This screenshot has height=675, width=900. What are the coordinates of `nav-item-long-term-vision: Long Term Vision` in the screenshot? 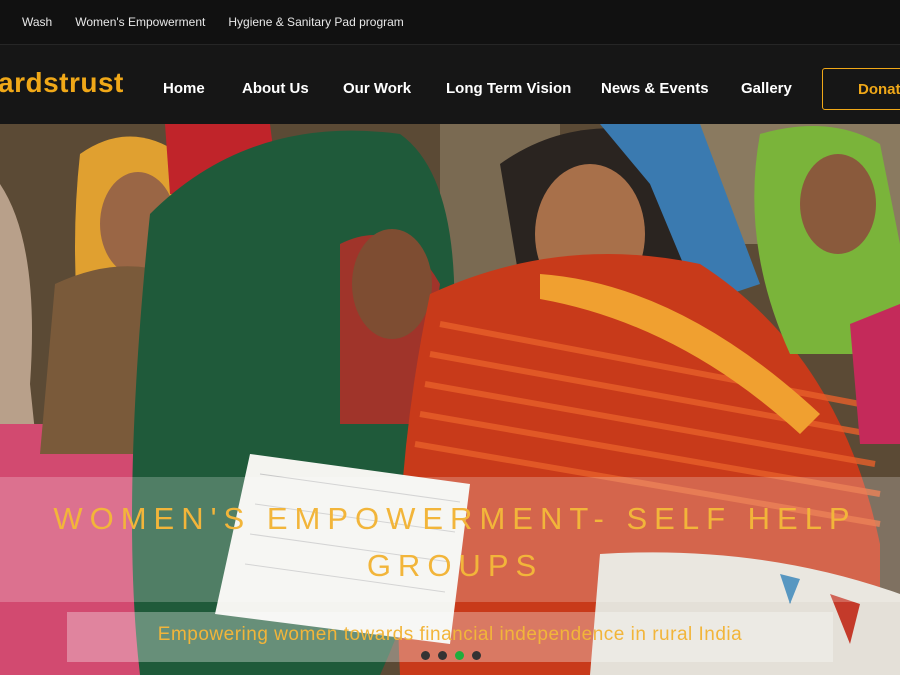 It's located at (508, 88).